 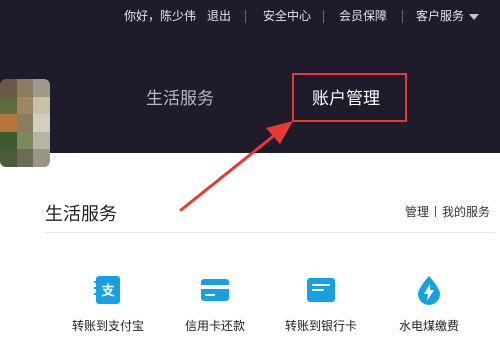 I want to click on section-links: 管理 我的服务, so click(x=447, y=211).